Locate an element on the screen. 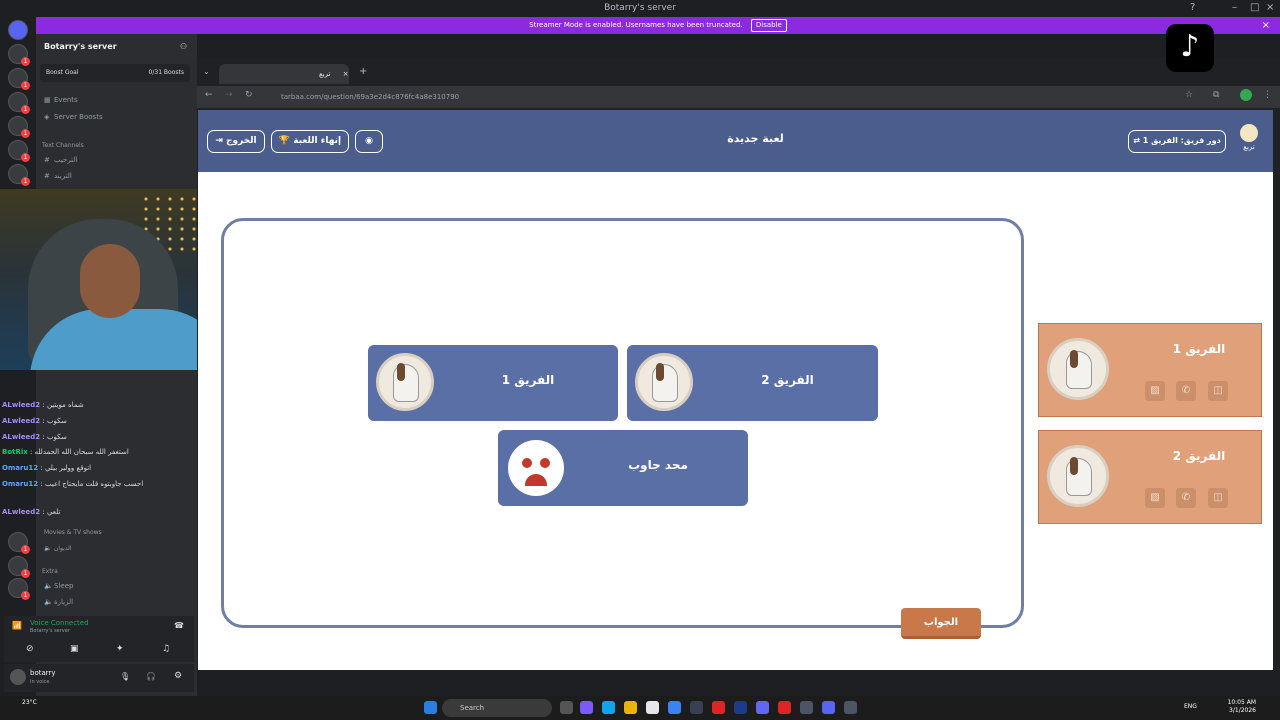 The image size is (1280, 720). chat-message: استغفر الله سبحان الله الحمدلله is located at coordinates (81, 452).